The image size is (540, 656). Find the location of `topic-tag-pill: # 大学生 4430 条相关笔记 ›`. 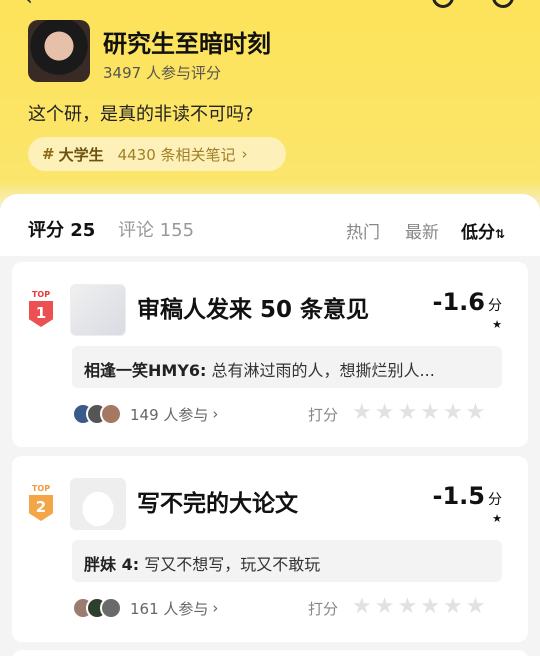

topic-tag-pill: # 大学生 4430 条相关笔记 › is located at coordinates (157, 154).